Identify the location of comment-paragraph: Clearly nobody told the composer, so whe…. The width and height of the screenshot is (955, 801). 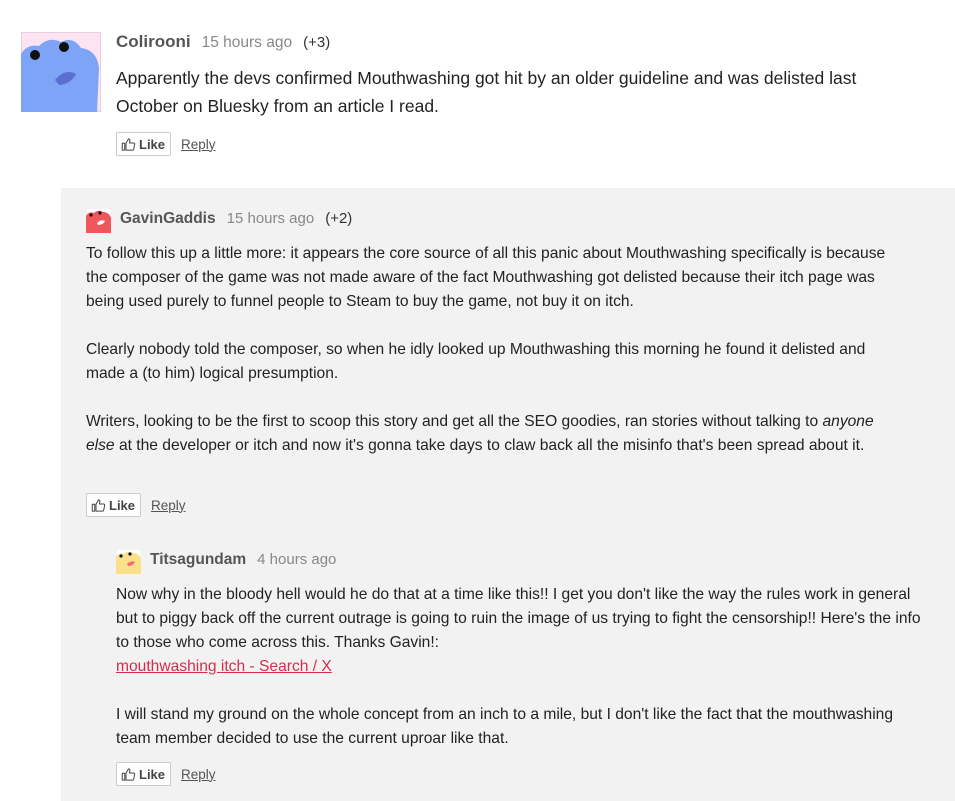
(476, 361).